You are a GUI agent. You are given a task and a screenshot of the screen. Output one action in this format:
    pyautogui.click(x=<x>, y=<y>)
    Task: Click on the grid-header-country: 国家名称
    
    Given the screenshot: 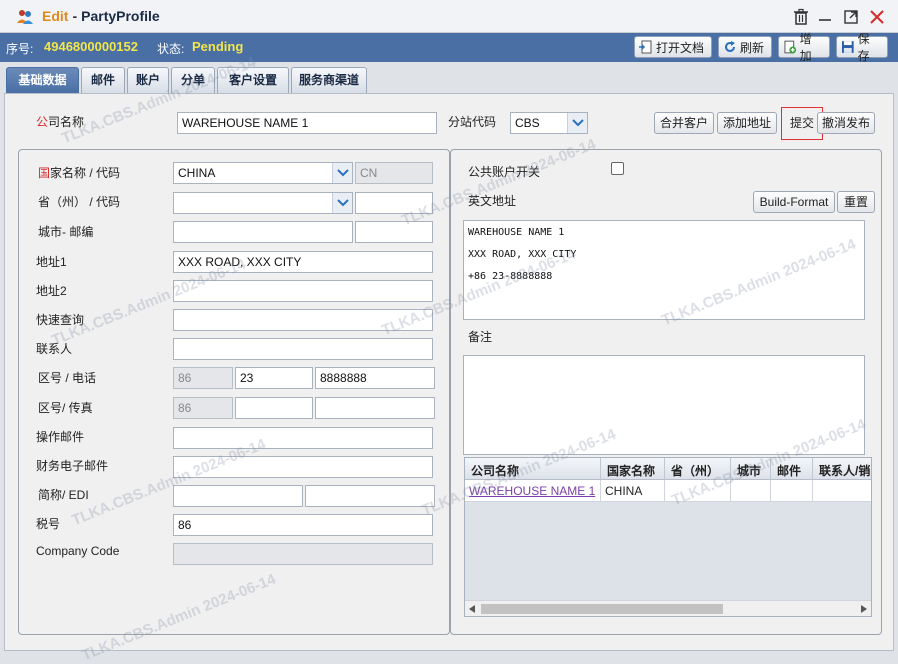 What is the action you would take?
    pyautogui.click(x=633, y=469)
    